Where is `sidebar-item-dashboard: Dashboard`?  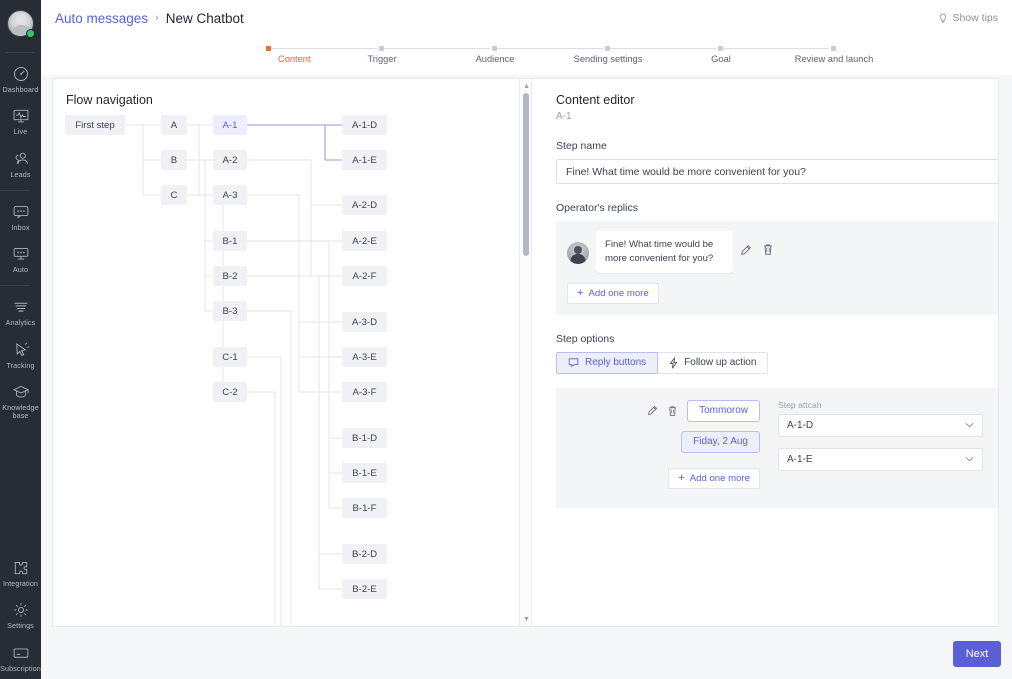 sidebar-item-dashboard: Dashboard is located at coordinates (20, 79).